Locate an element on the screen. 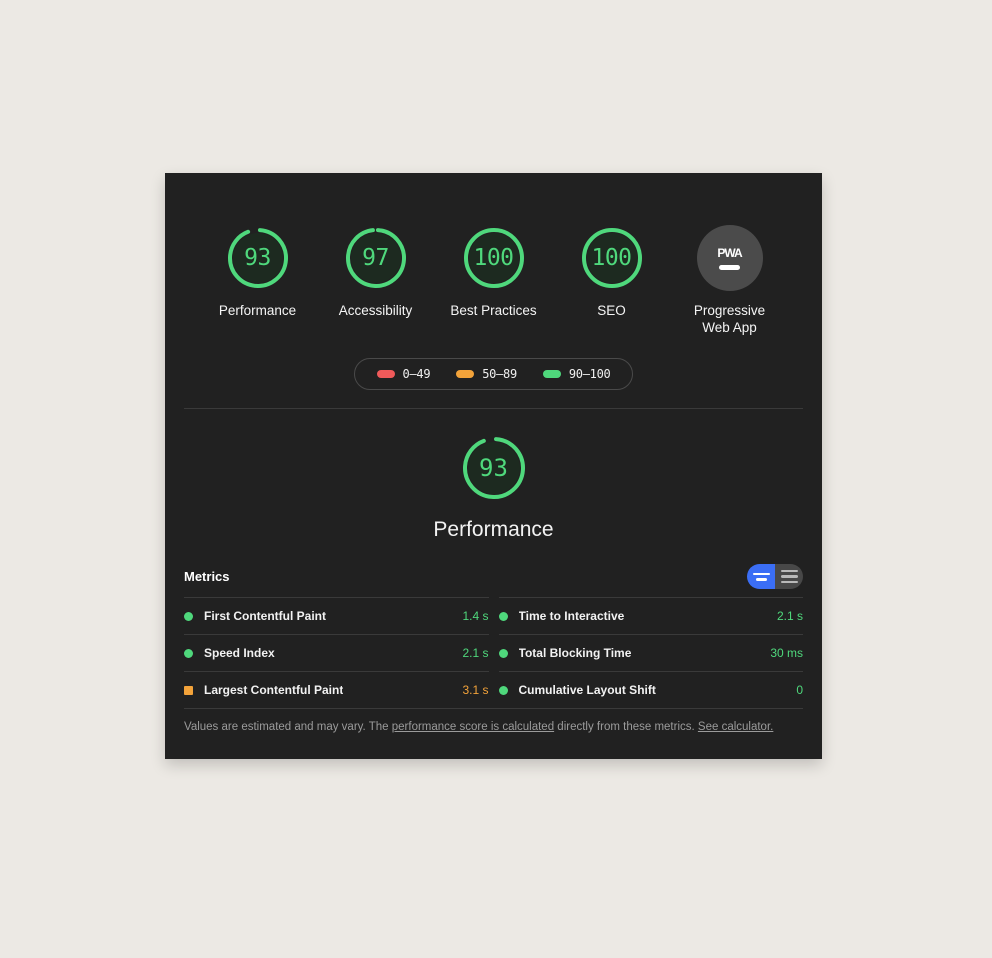  gauge-ring-performance: 93 is located at coordinates (258, 258).